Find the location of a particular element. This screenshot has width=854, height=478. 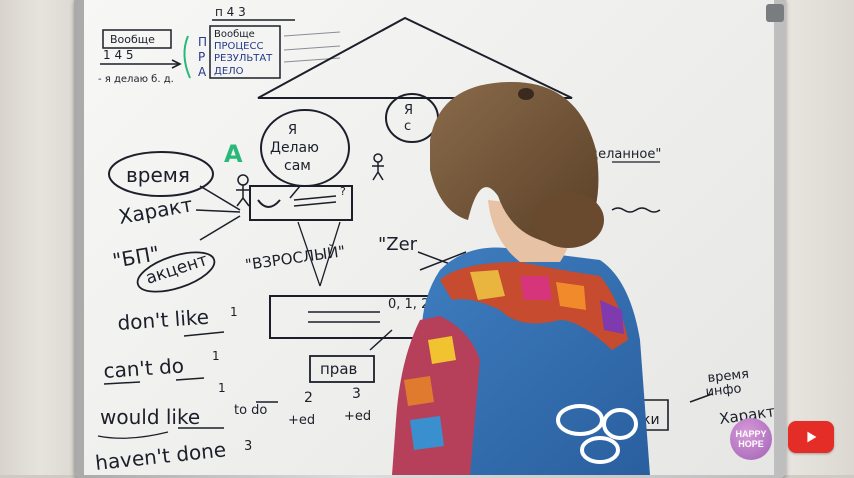

youtube-button is located at coordinates (811, 437).